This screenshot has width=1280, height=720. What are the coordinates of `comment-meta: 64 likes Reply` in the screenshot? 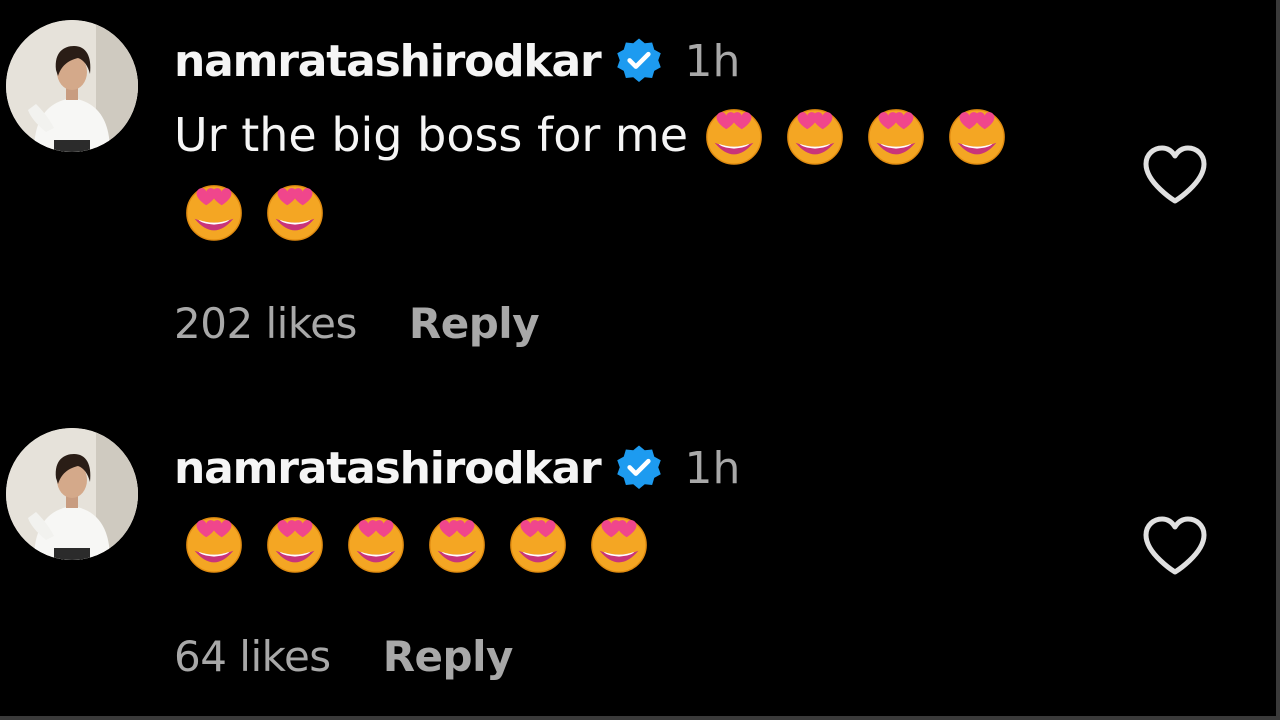 It's located at (343, 656).